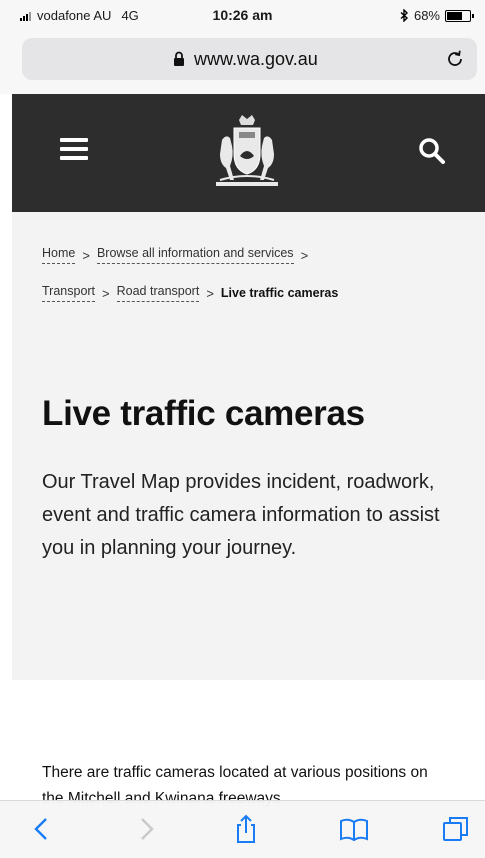  What do you see at coordinates (246, 829) in the screenshot?
I see `share-icon` at bounding box center [246, 829].